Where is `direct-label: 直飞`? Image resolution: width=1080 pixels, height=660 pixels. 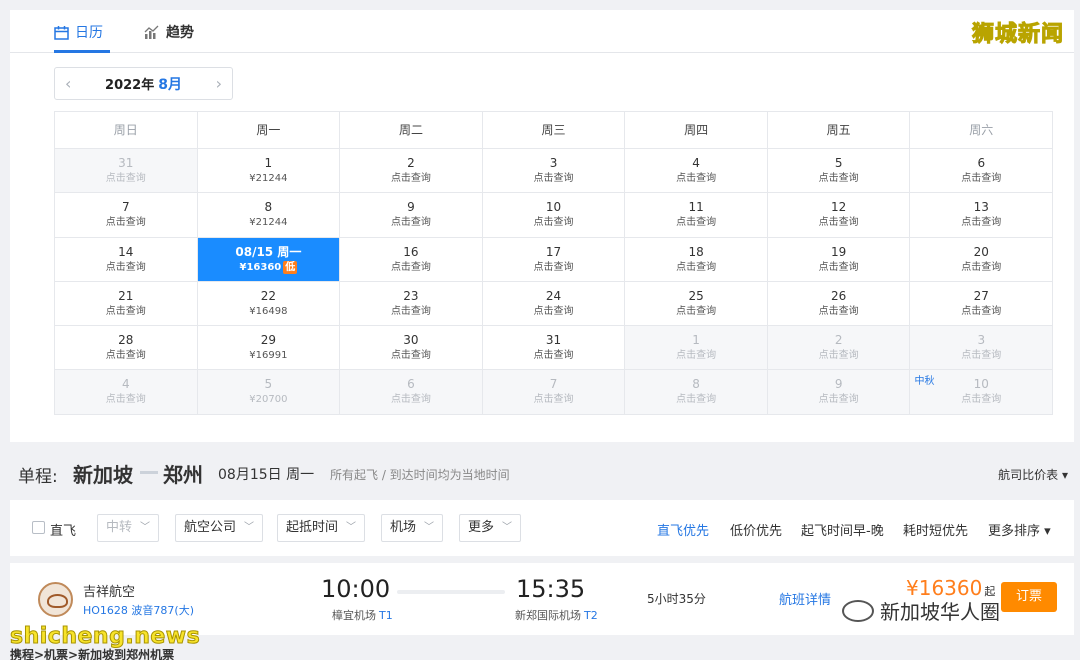 direct-label: 直飞 is located at coordinates (63, 529).